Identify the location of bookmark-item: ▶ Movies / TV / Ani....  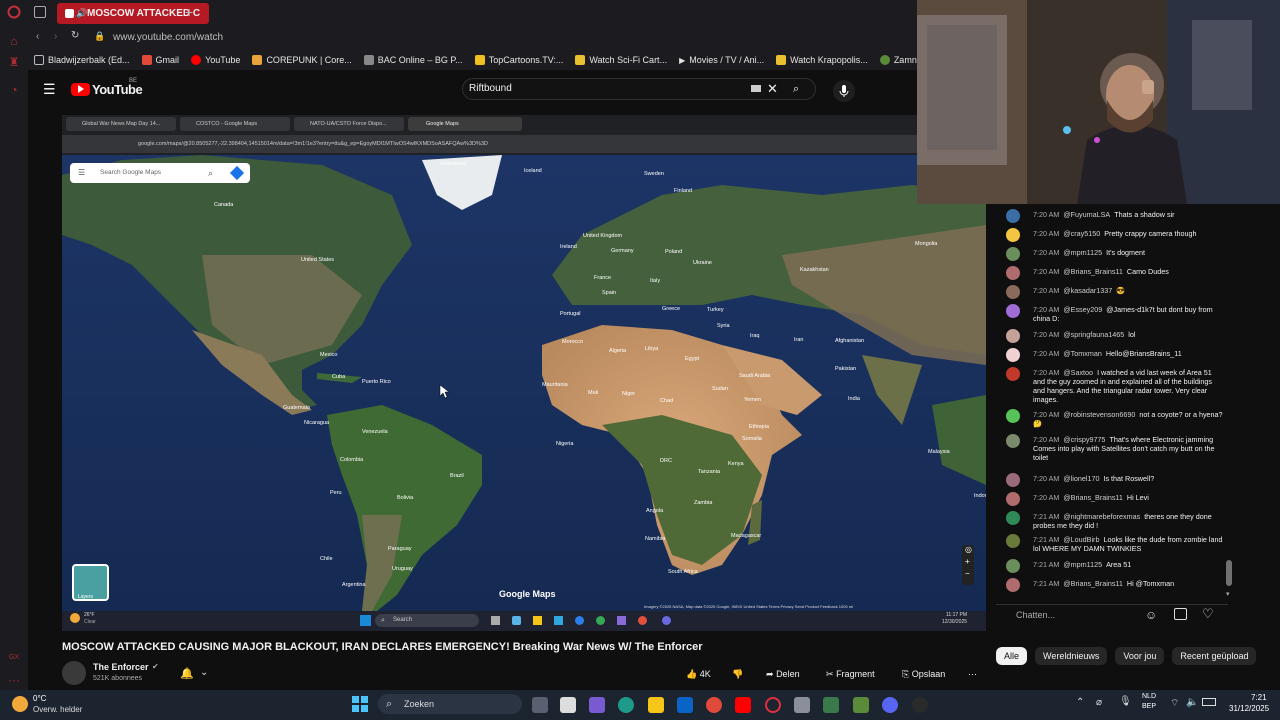
(721, 60).